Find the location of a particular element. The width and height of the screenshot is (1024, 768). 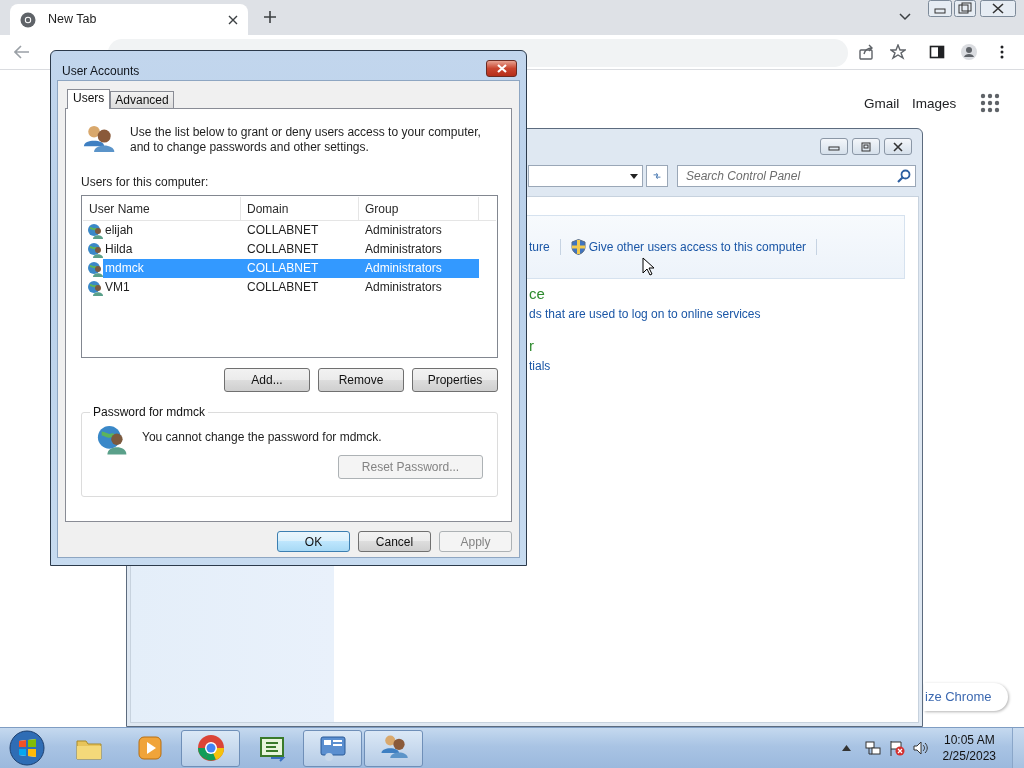

search-field: Search Control Panel is located at coordinates (796, 176).